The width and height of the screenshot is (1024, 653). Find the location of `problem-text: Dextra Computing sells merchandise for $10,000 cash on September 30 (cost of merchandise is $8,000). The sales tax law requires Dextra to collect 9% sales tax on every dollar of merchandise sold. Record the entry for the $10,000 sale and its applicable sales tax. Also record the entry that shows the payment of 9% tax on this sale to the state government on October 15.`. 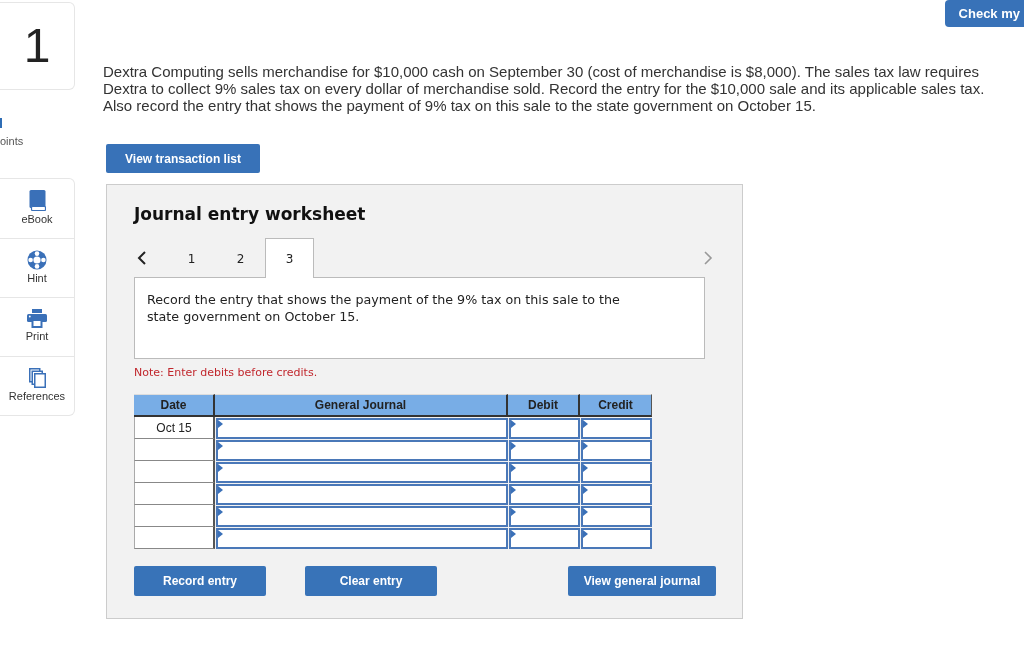

problem-text: Dextra Computing sells merchandise for $10,000 cash on September 30 (cost of merchandise is $8,000). The sales tax law requires Dextra to collect 9% sales tax on every dollar of merchandise sold. Record the entry for the $10,000 sale and its applicable sales tax. Also record the entry that shows the payment of 9% tax on this sale to the state government on October 15. is located at coordinates (544, 88).